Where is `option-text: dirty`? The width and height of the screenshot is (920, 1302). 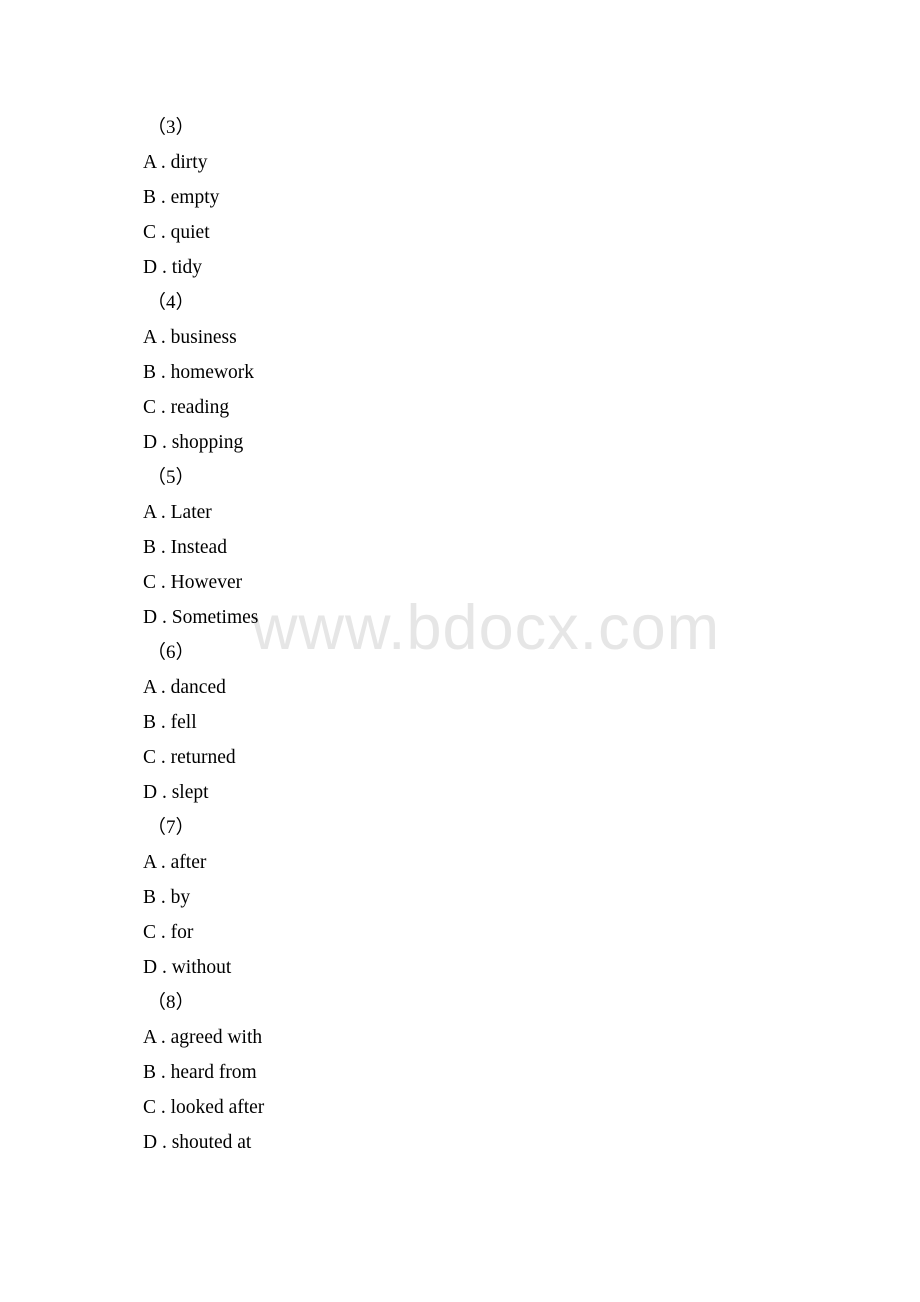 option-text: dirty is located at coordinates (189, 162).